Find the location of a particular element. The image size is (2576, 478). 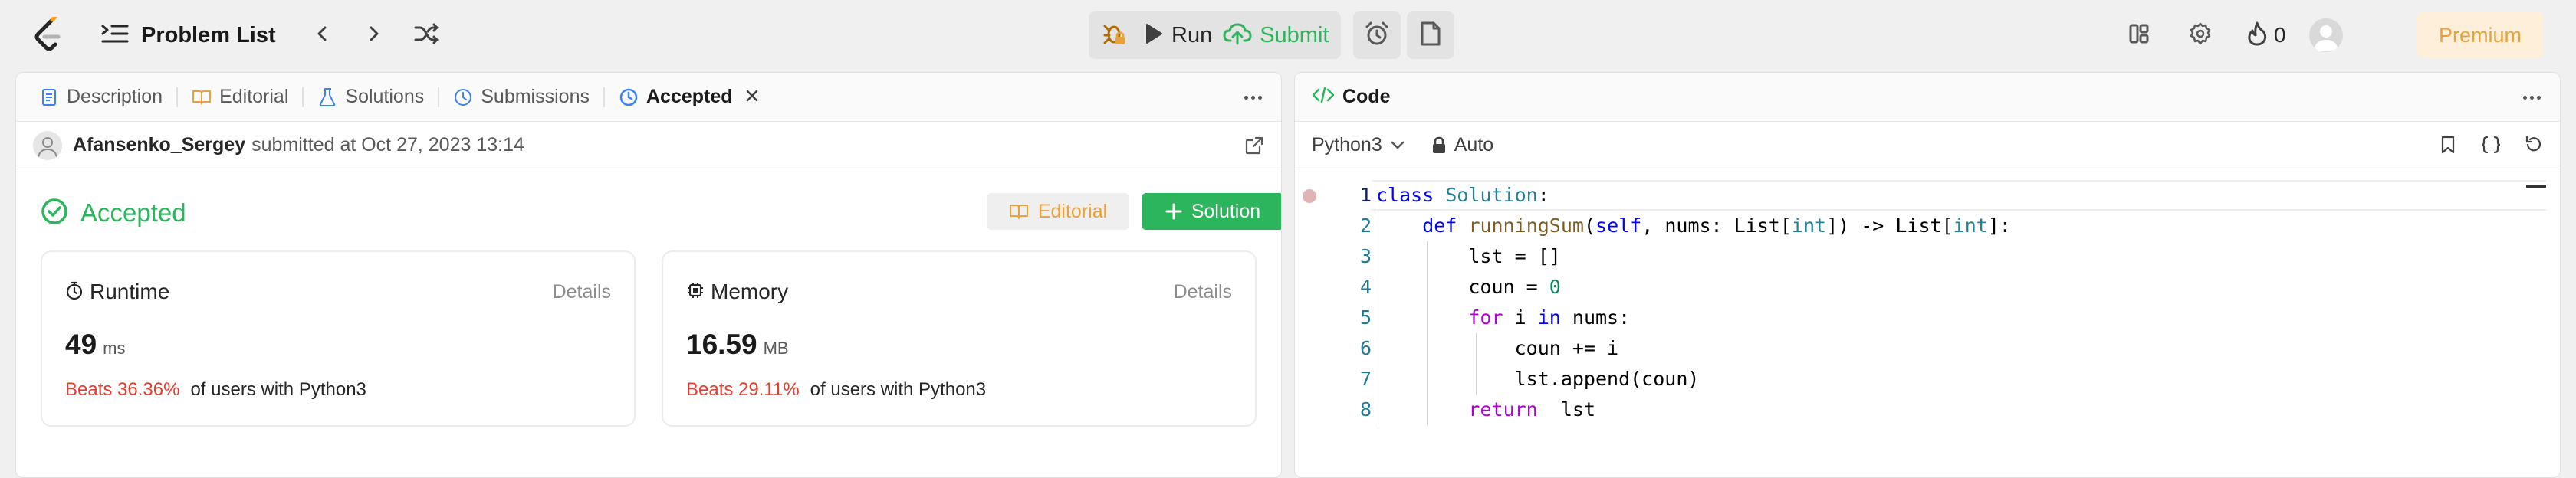

language-select: Python3 is located at coordinates (1347, 145).